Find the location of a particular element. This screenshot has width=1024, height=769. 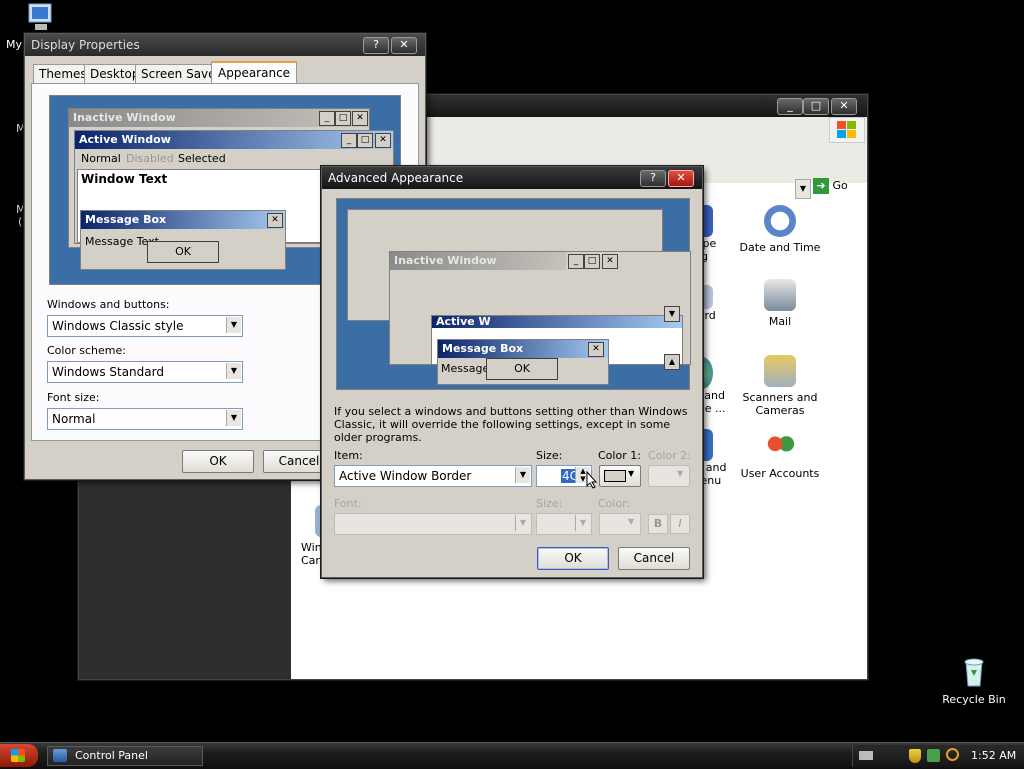

maximize-button: □ is located at coordinates (816, 106).